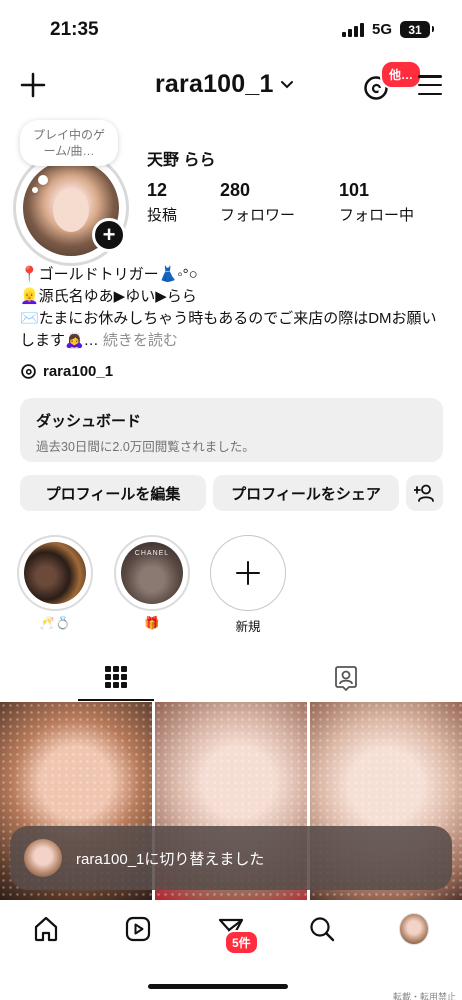 This screenshot has height=1000, width=462. Describe the element at coordinates (43, 180) in the screenshot. I see `note-bubble-tail` at that location.